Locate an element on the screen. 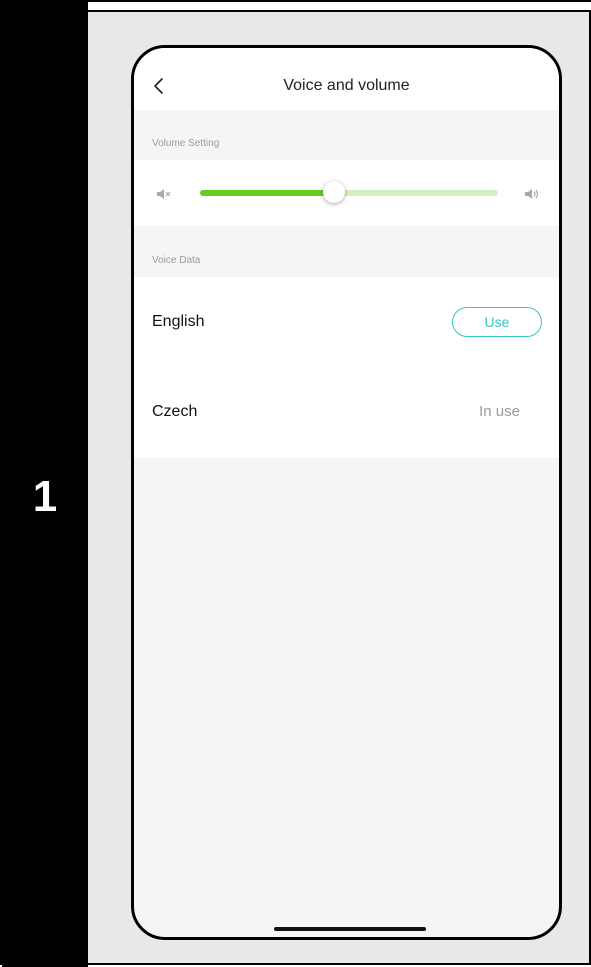  step-column: 1 is located at coordinates (45, 484).